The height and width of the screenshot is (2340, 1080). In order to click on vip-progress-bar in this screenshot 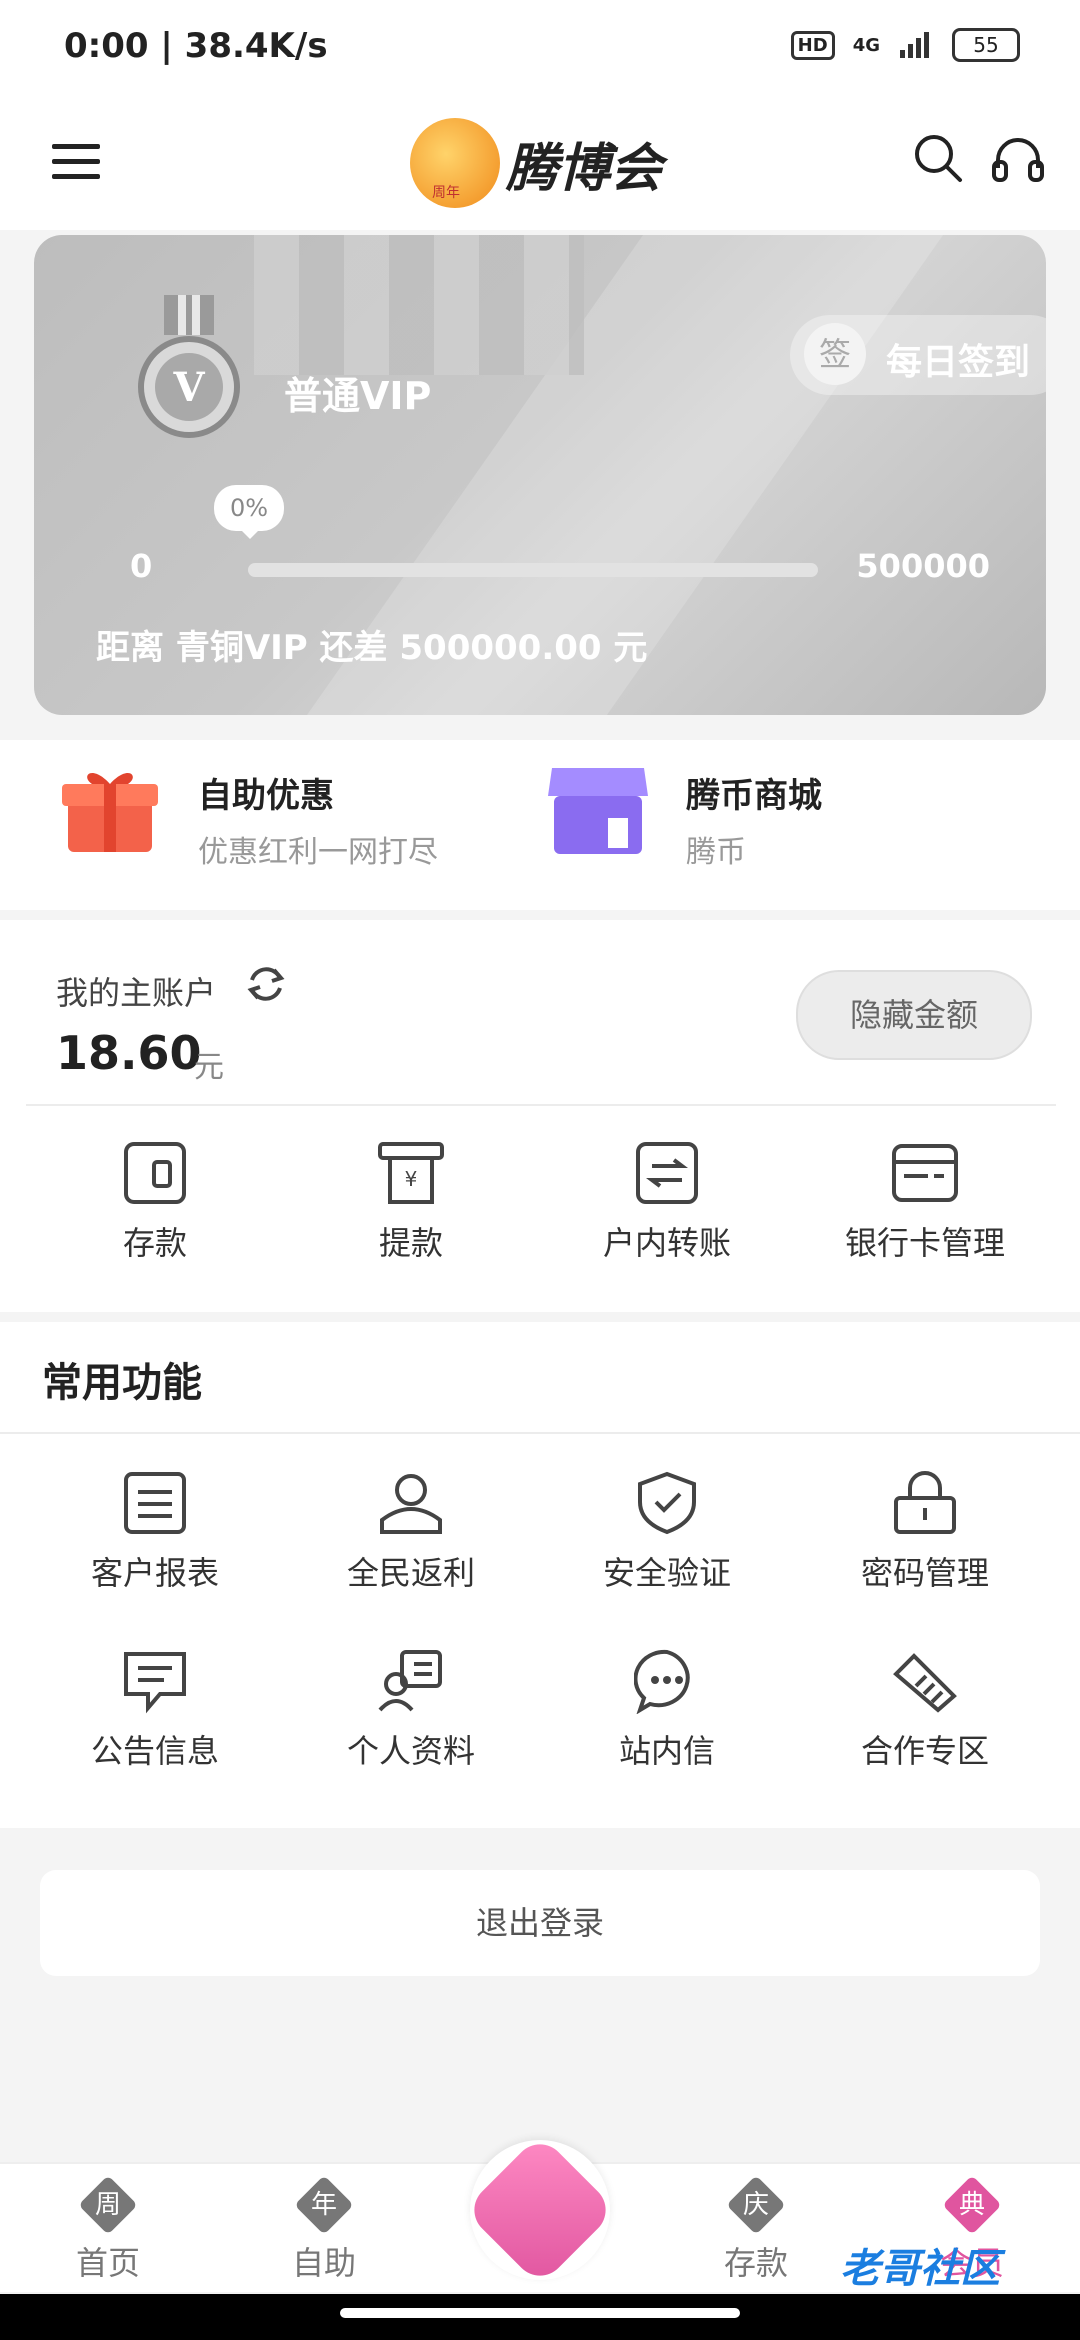, I will do `click(533, 570)`.